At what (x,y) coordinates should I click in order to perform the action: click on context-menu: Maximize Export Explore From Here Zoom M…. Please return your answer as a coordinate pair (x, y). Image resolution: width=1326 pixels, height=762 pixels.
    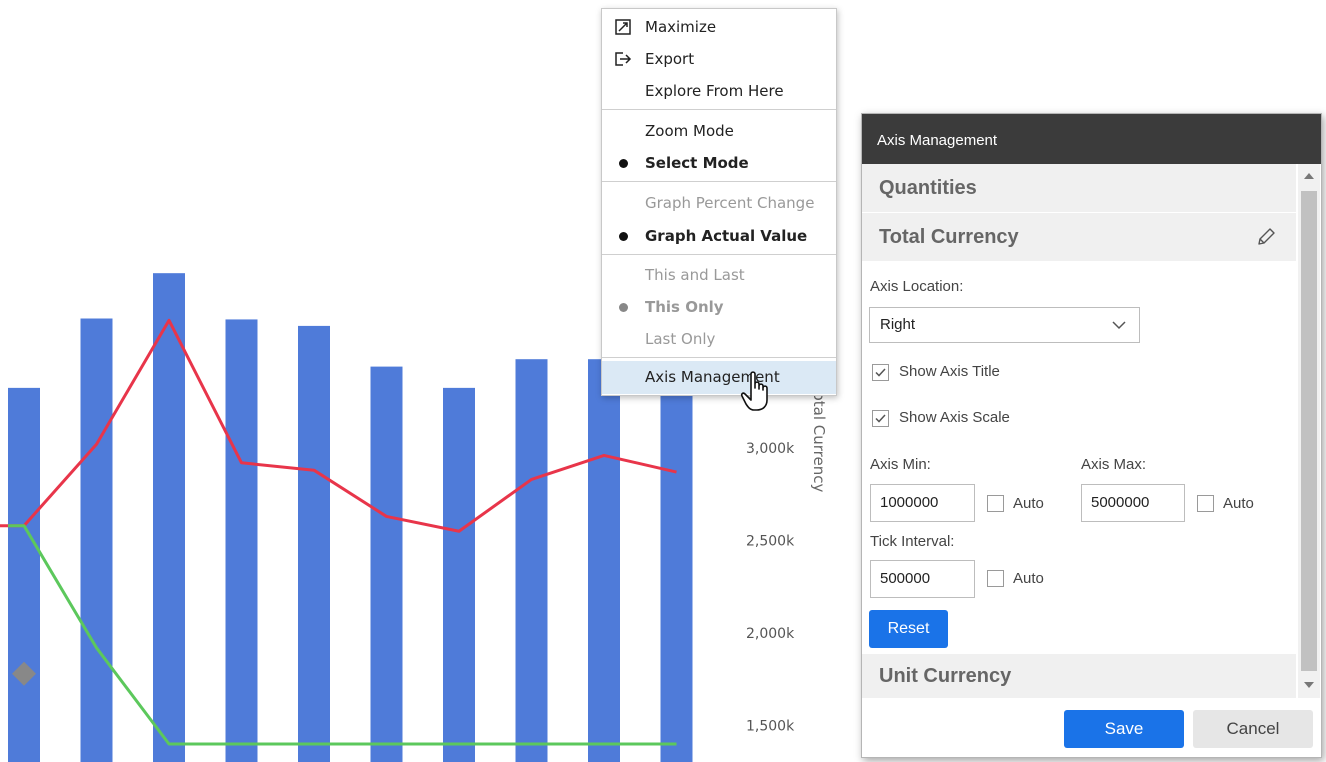
    Looking at the image, I should click on (719, 202).